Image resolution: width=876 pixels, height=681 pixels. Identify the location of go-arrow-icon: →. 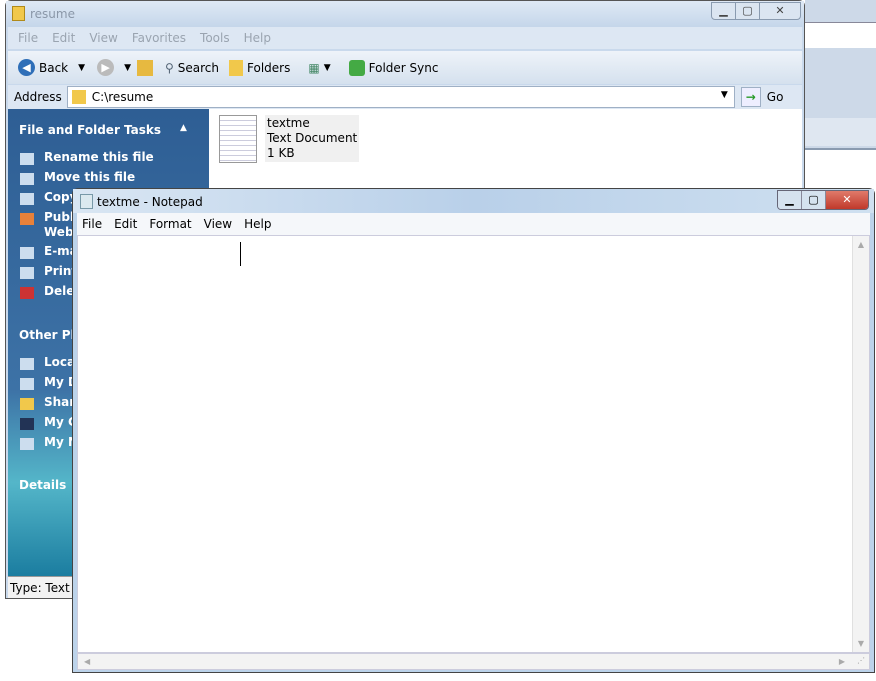
(750, 97).